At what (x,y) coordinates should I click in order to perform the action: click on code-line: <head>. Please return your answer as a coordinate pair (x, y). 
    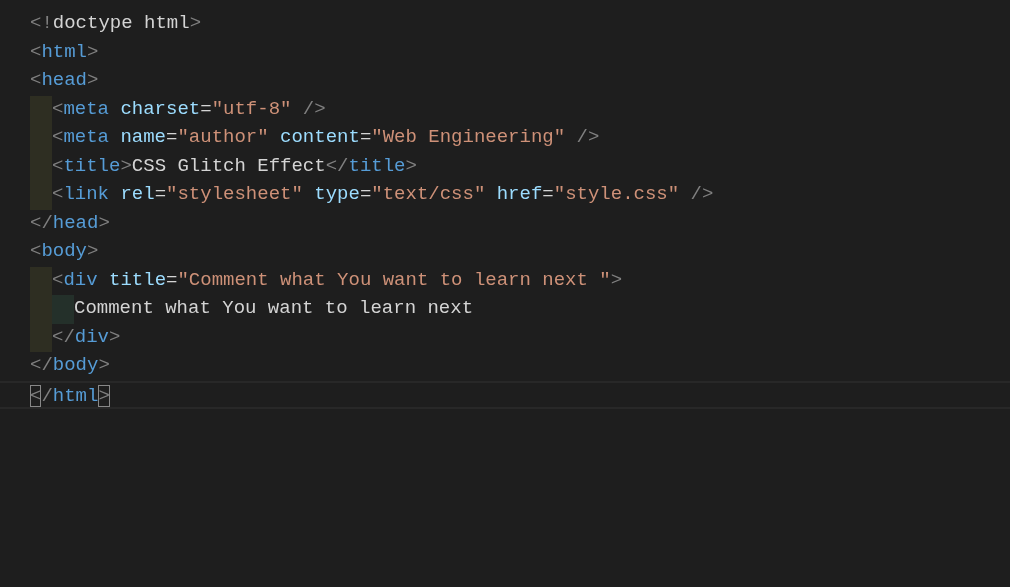
    Looking at the image, I should click on (64, 80).